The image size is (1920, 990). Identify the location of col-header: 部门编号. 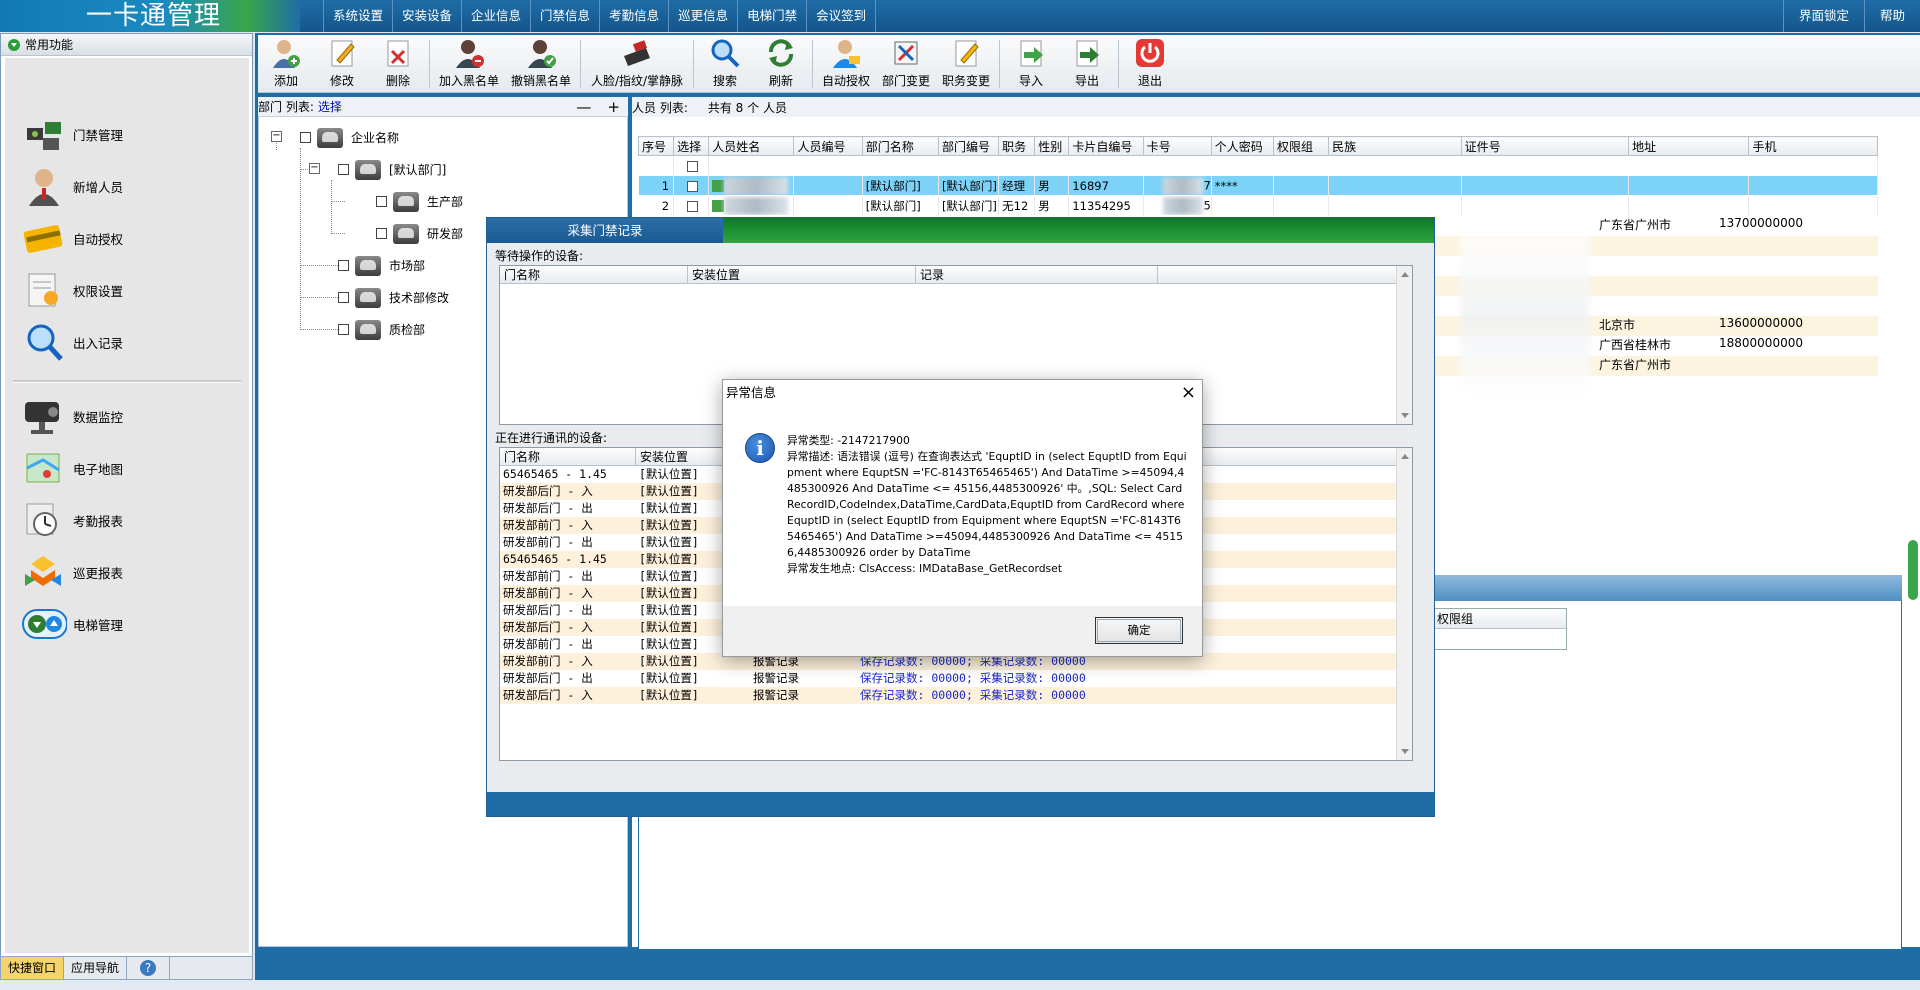
(968, 146).